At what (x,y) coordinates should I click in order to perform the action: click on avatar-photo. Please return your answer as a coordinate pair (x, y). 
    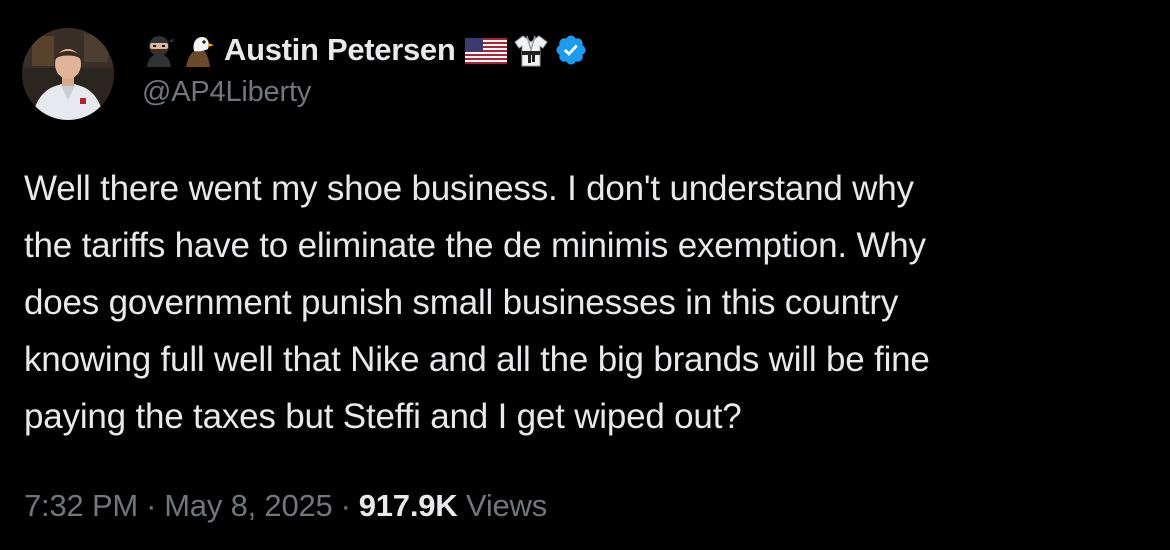
    Looking at the image, I should click on (68, 74).